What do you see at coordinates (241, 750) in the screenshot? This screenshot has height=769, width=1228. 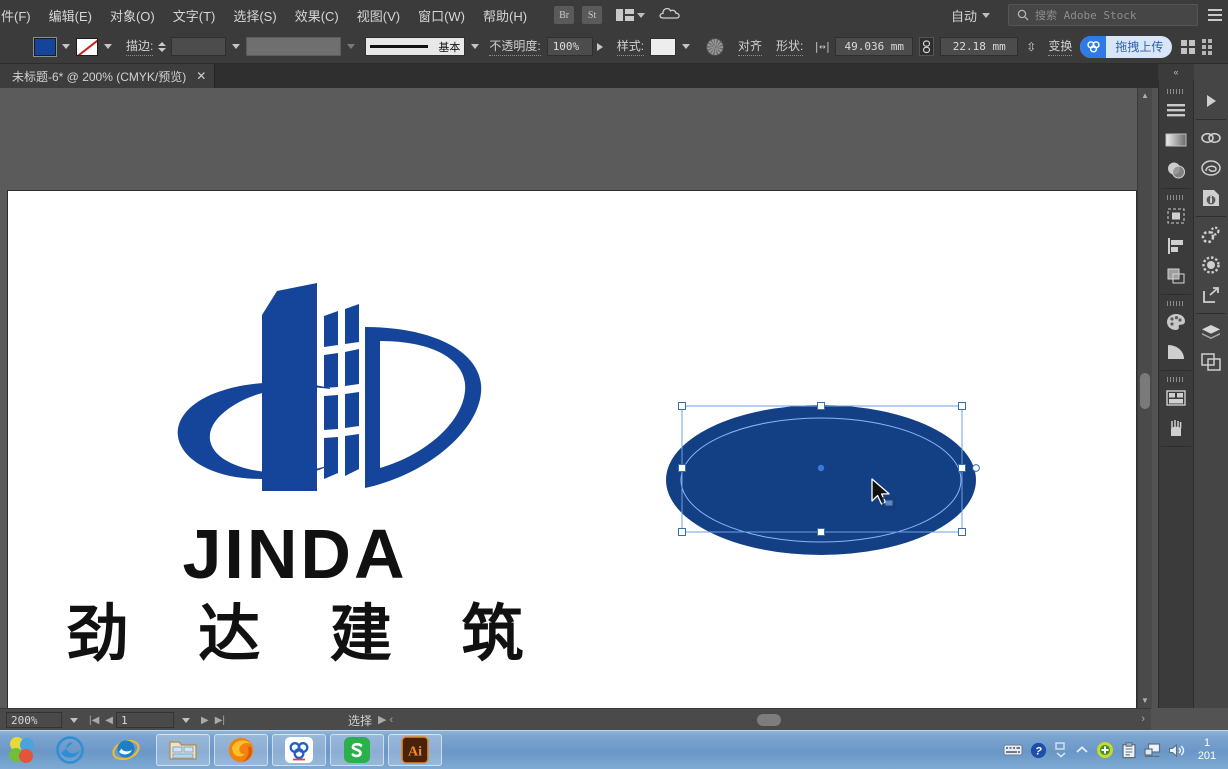 I see `taskbar-firefox-icon` at bounding box center [241, 750].